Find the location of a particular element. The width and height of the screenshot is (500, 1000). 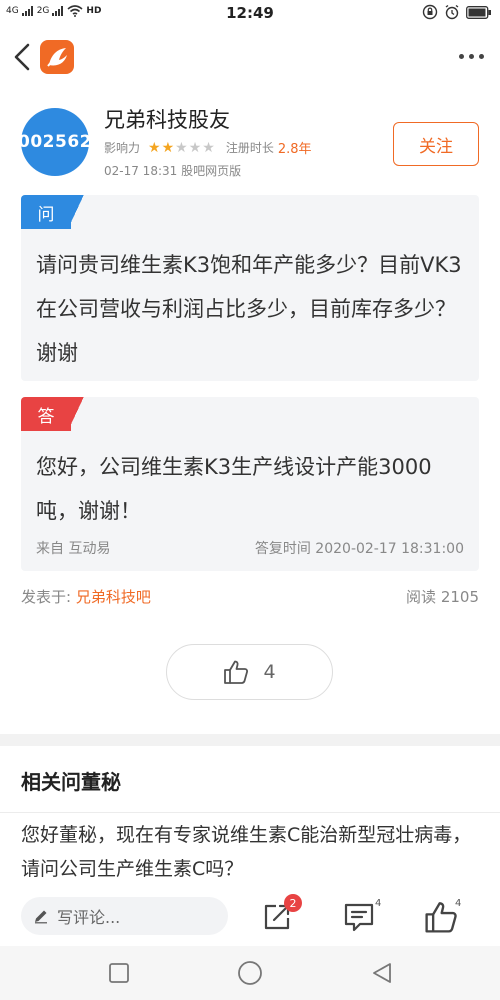

nav-bar is located at coordinates (250, 57).